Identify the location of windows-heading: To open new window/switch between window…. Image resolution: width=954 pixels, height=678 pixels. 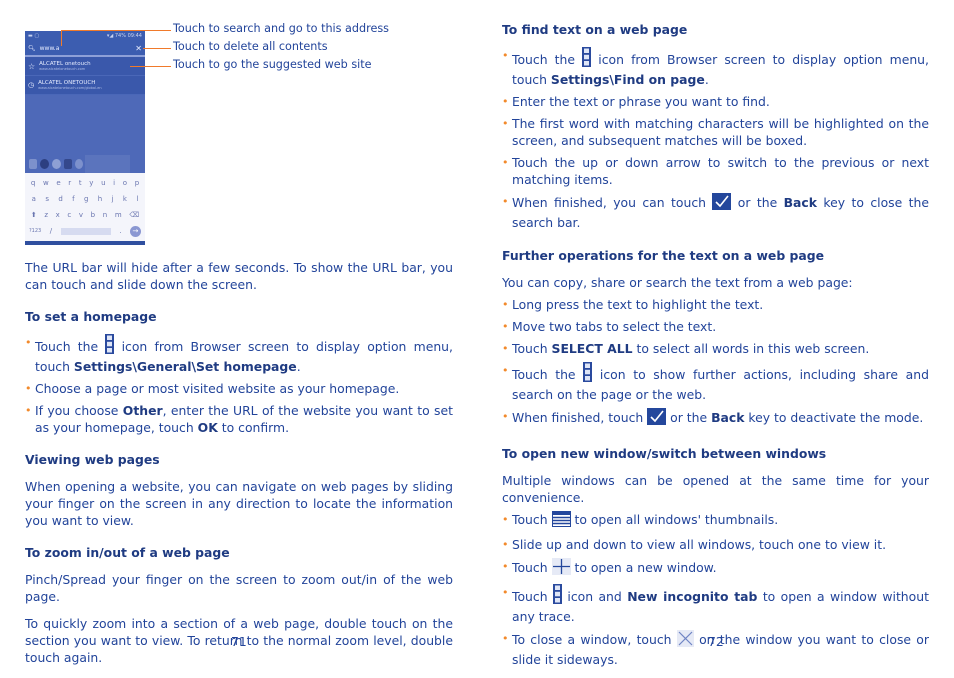
(664, 453).